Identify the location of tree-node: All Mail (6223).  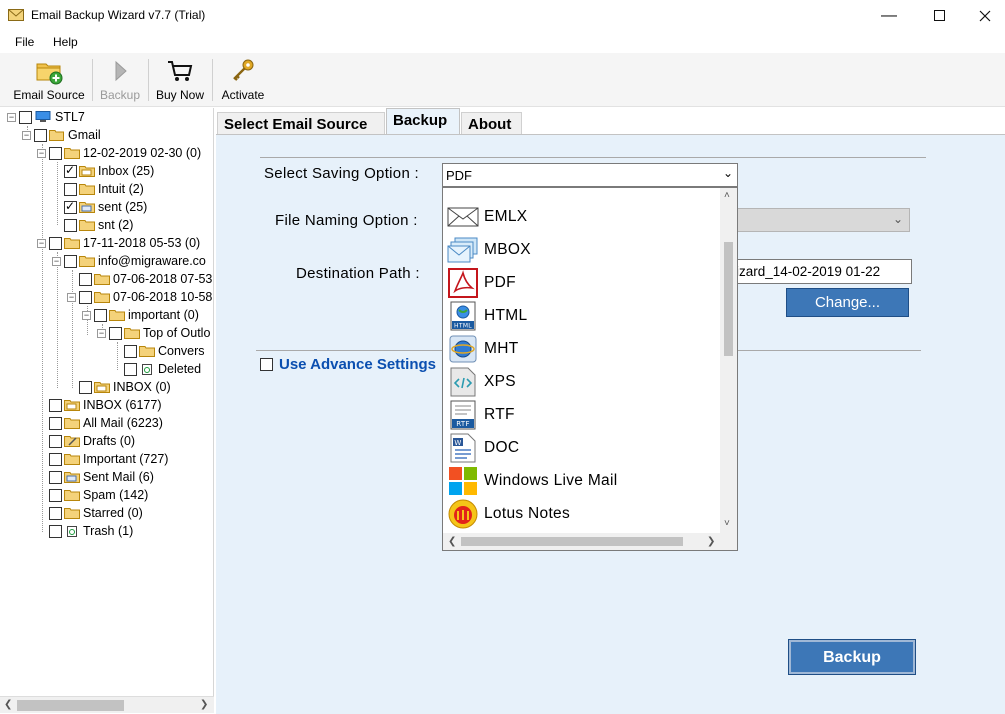
(106, 423).